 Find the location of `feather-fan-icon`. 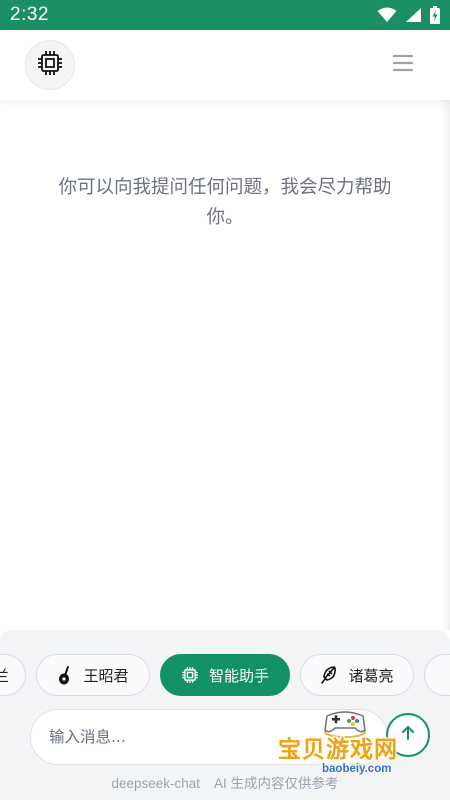

feather-fan-icon is located at coordinates (329, 675).